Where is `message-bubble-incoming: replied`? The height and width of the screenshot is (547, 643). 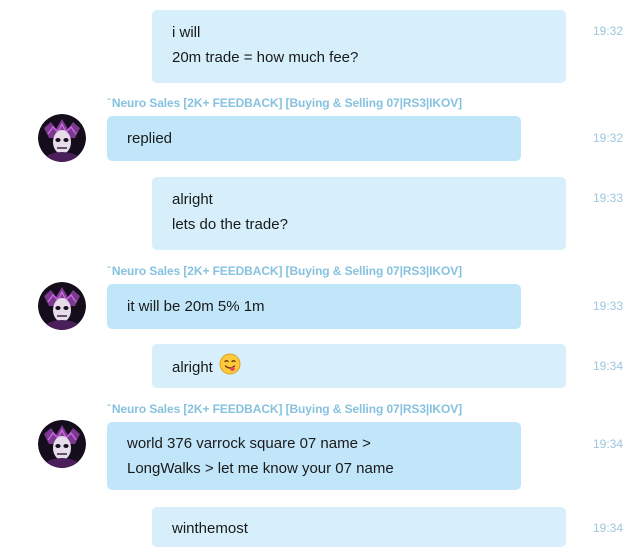 message-bubble-incoming: replied is located at coordinates (314, 138).